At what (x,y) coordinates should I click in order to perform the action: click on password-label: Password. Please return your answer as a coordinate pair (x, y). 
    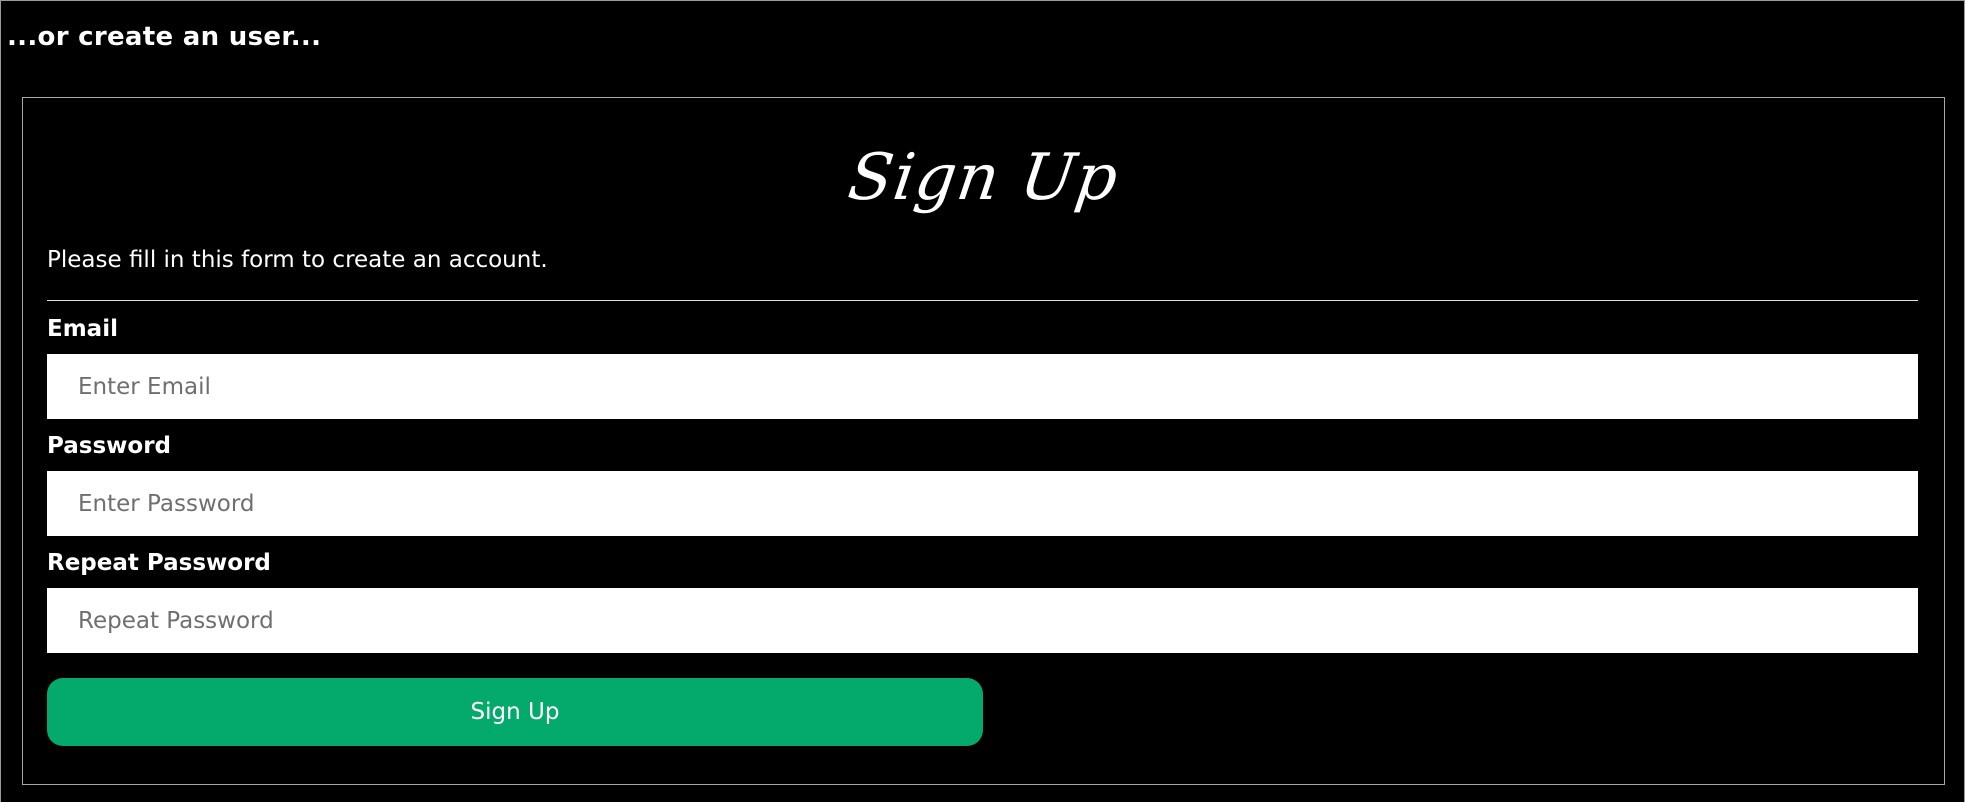
    Looking at the image, I should click on (109, 446).